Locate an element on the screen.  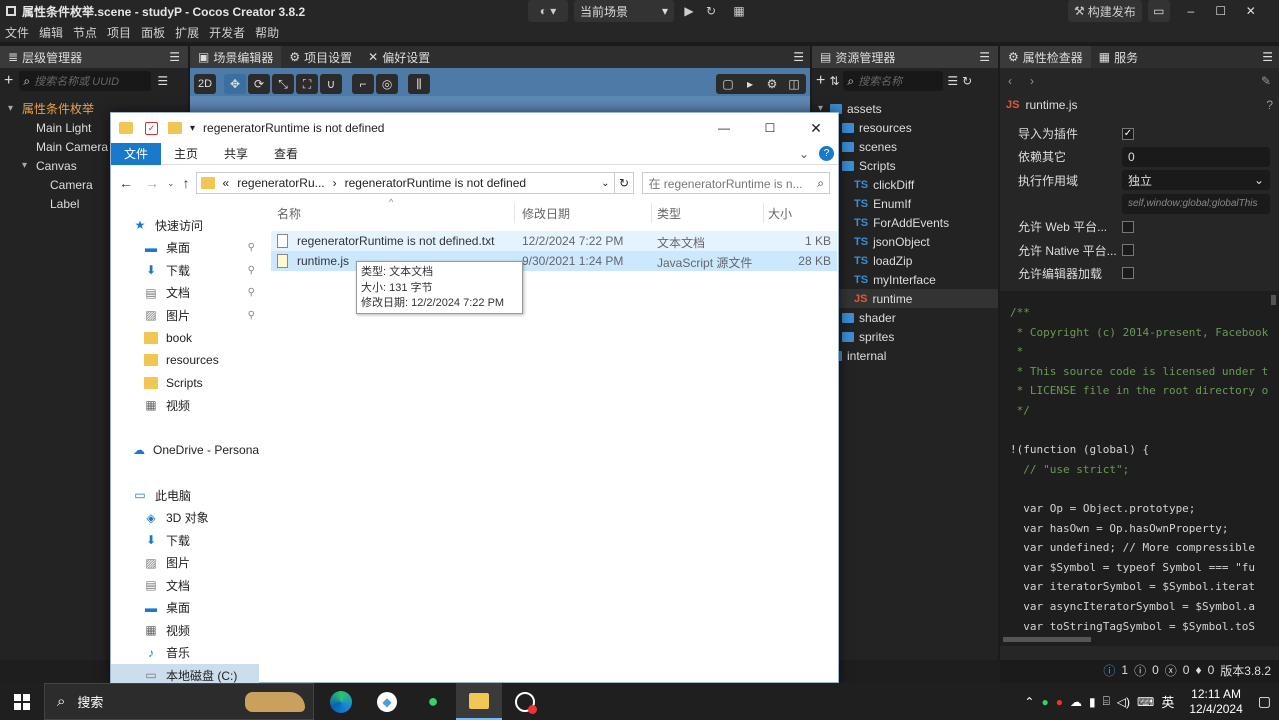
search-input: ⌕ 搜索名称 is located at coordinates (893, 81).